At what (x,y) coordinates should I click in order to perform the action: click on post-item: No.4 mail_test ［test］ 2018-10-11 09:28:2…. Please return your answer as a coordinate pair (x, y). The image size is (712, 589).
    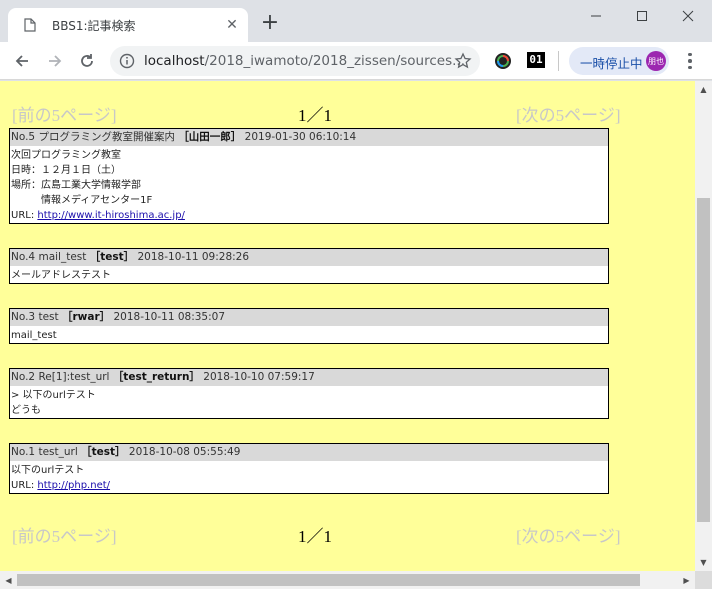
    Looking at the image, I should click on (309, 266).